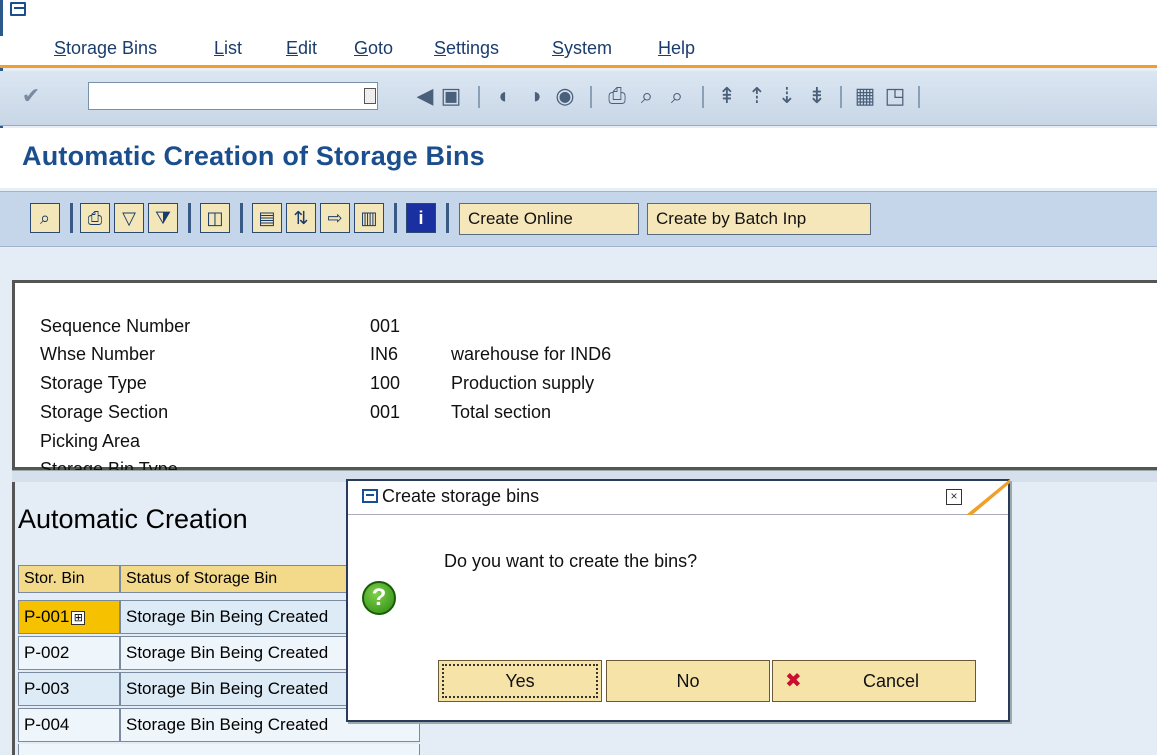 The width and height of the screenshot is (1157, 755). Describe the element at coordinates (78, 617) in the screenshot. I see `details-icon: ⊞` at that location.